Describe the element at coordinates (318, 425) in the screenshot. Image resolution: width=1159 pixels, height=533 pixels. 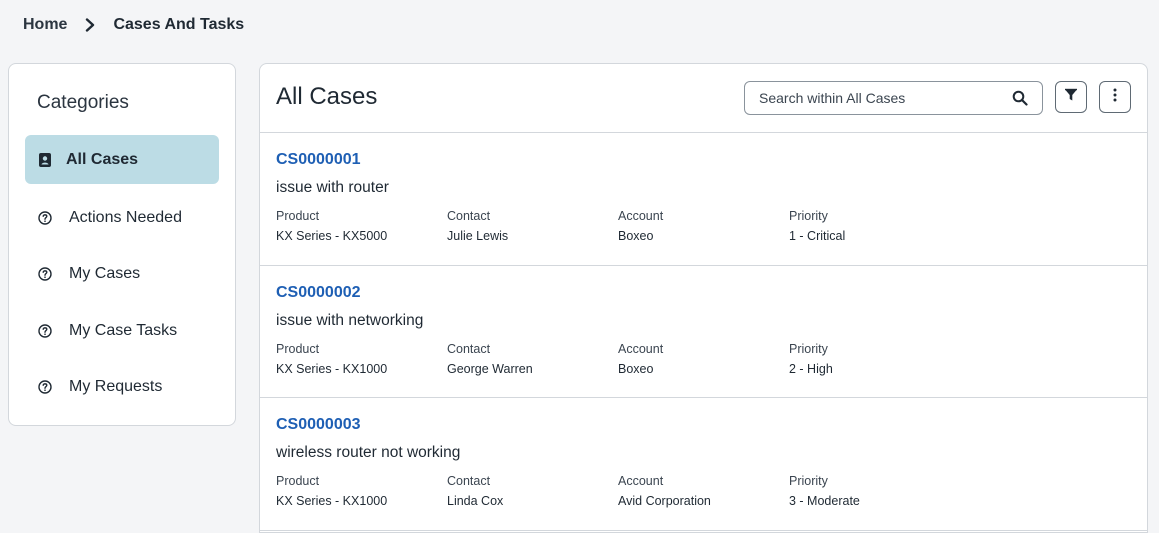
I see `case-number-link: CS0000003` at that location.